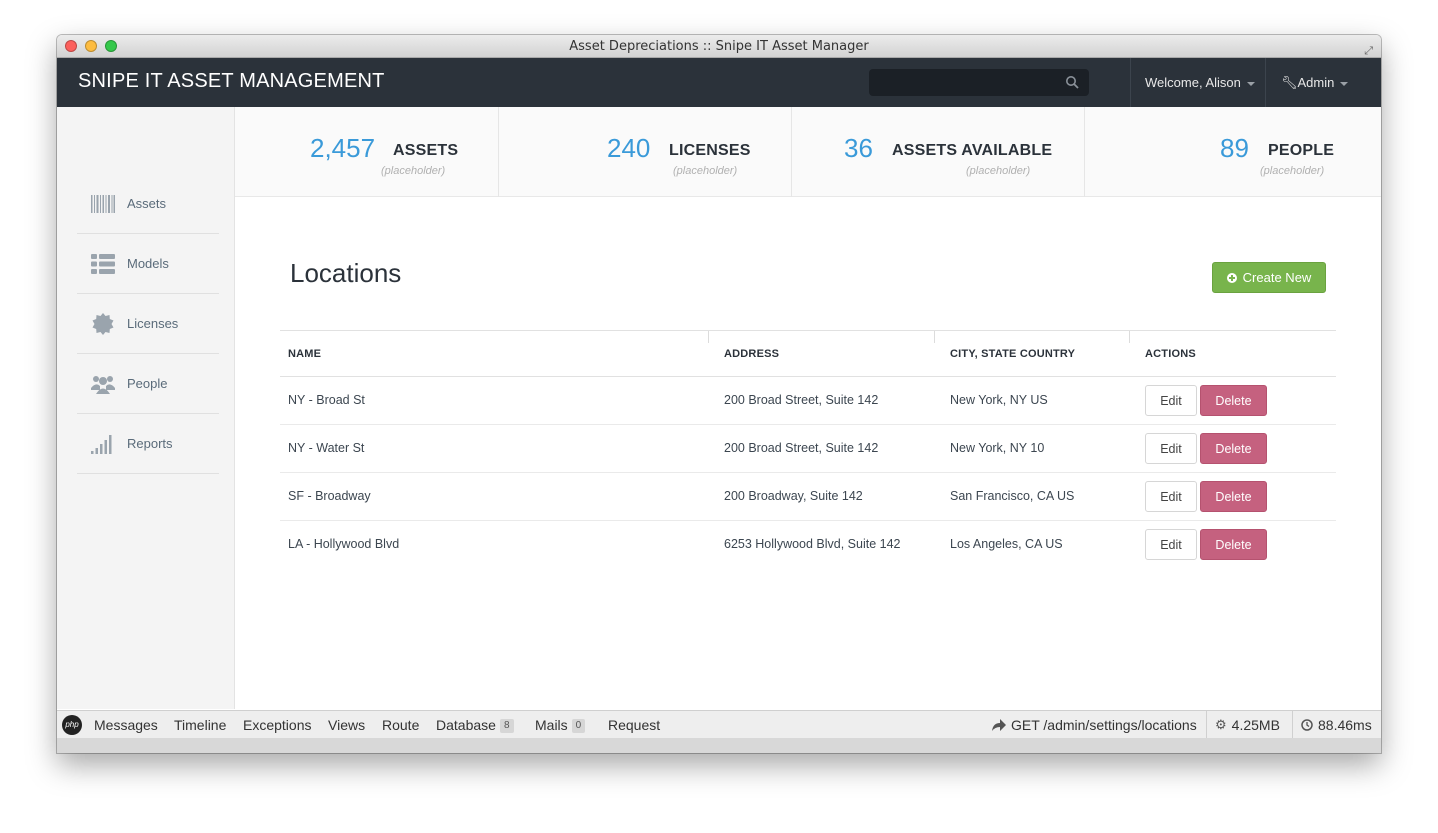  What do you see at coordinates (326, 448) in the screenshot?
I see `location-name: NY - Water St` at bounding box center [326, 448].